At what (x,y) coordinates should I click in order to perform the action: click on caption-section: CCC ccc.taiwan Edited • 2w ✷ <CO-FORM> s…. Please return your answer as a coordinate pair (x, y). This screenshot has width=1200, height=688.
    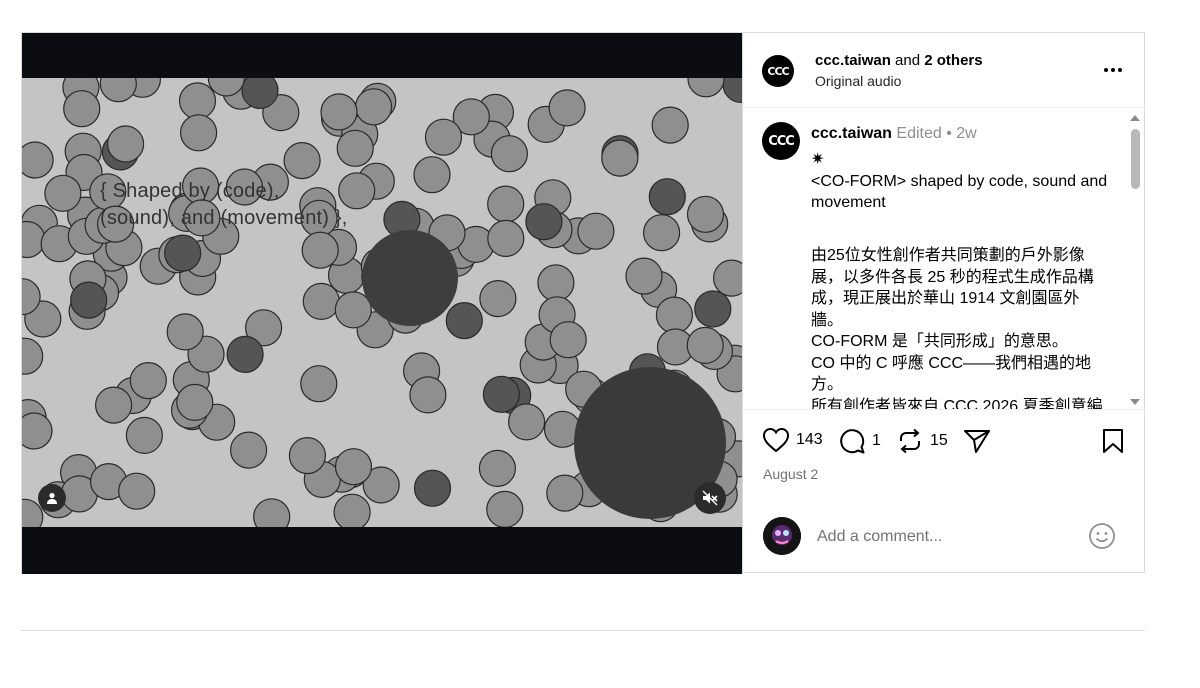
    Looking at the image, I should click on (944, 259).